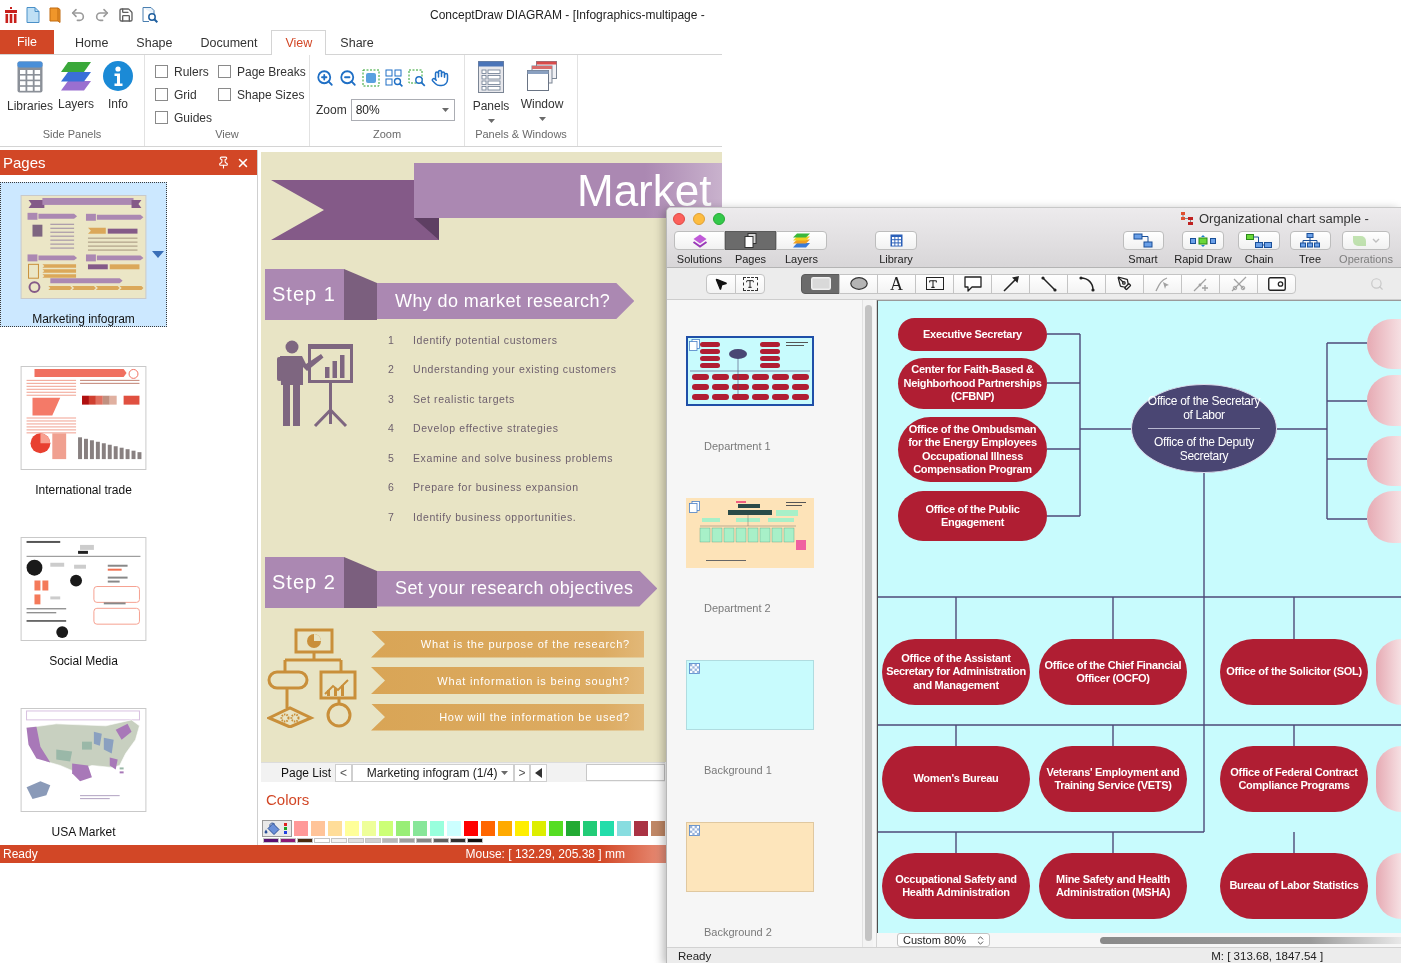  Describe the element at coordinates (102, 15) in the screenshot. I see `redo-icon` at that location.